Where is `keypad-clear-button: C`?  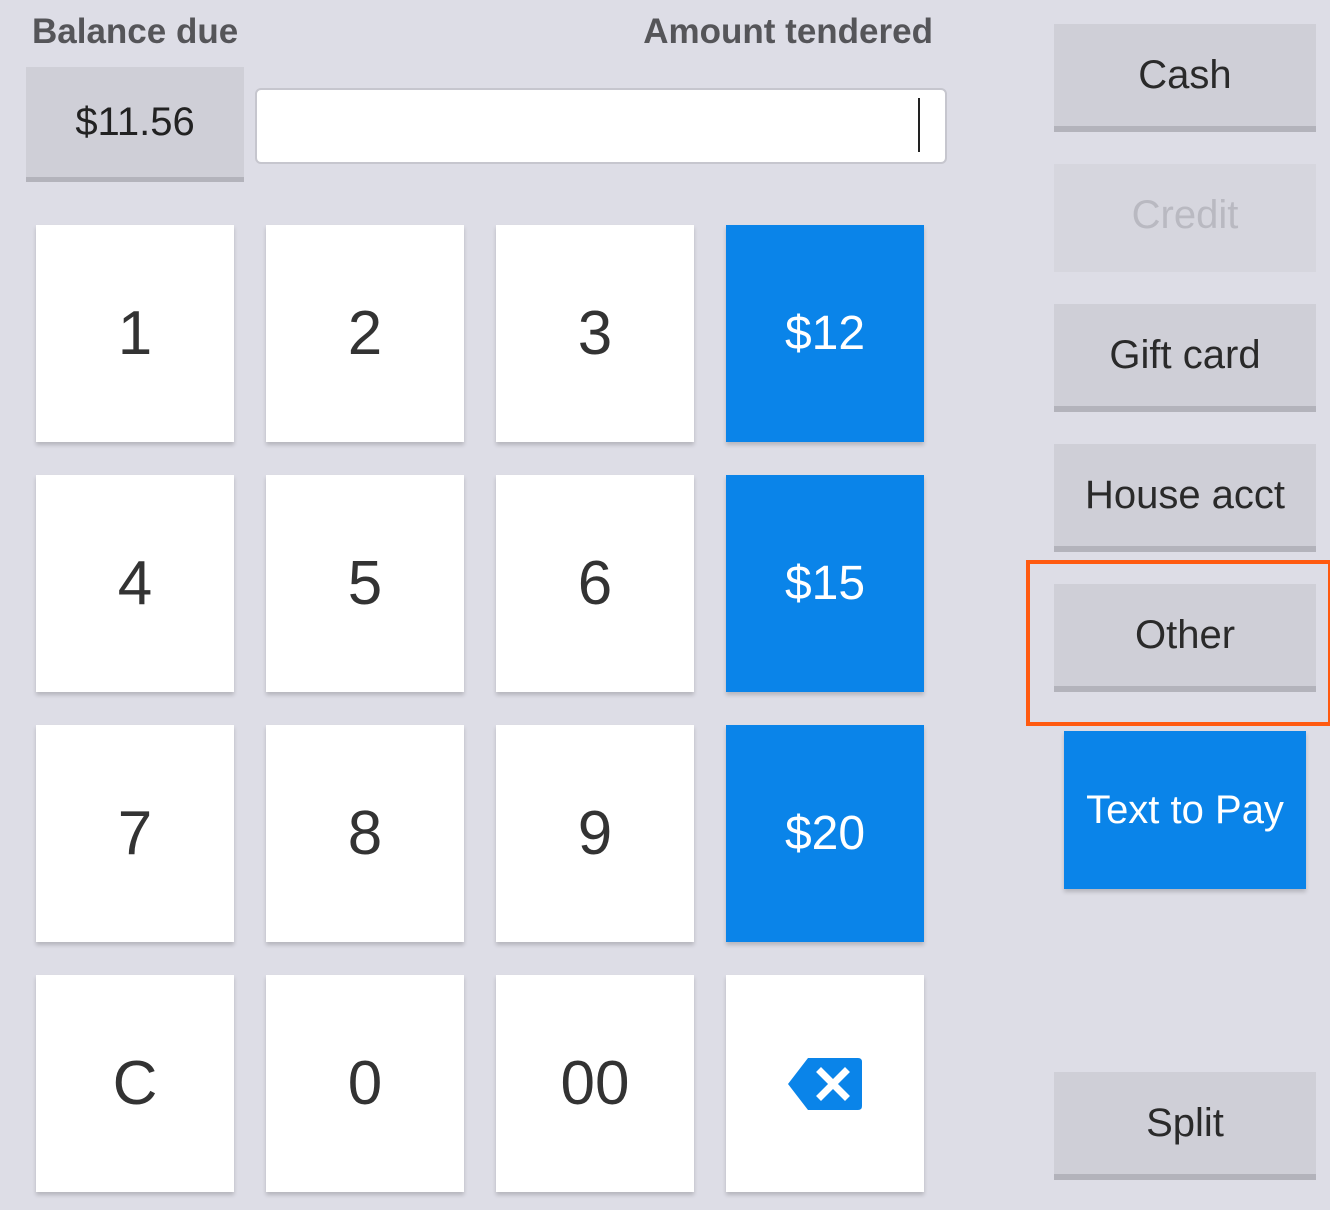 keypad-clear-button: C is located at coordinates (135, 1083).